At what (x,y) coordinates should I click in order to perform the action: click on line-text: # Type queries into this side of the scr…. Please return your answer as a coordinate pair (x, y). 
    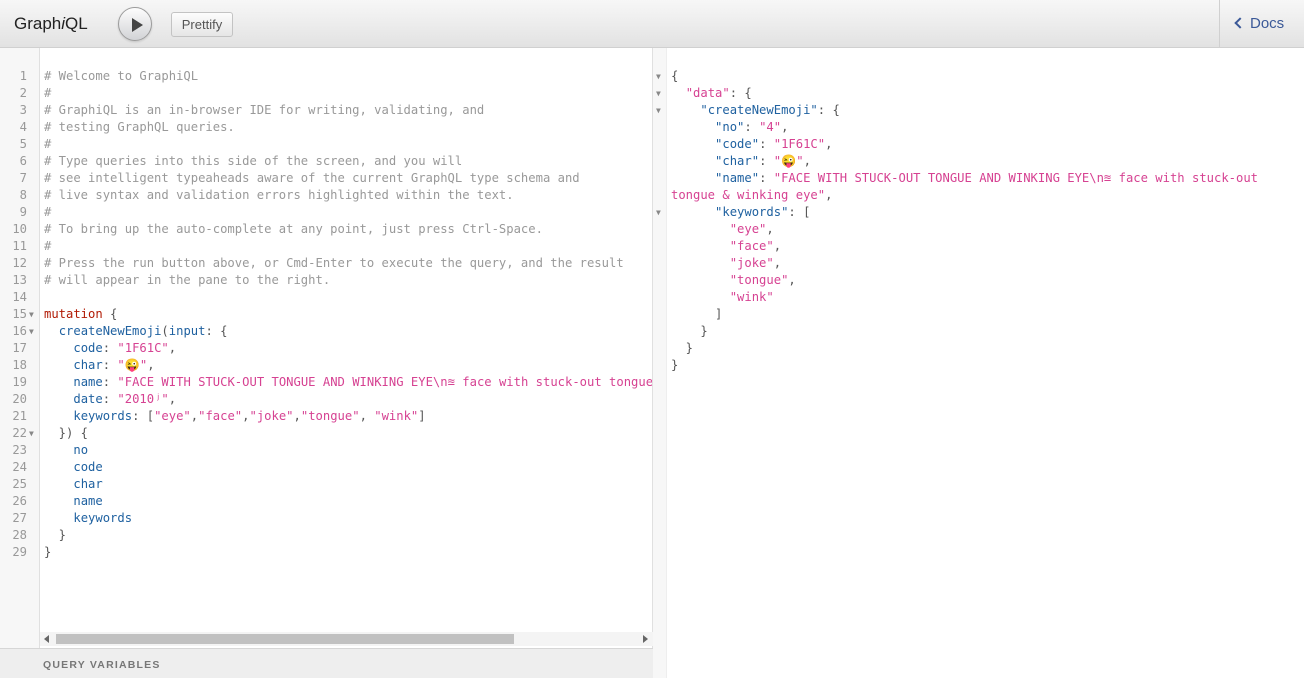
    Looking at the image, I should click on (348, 161).